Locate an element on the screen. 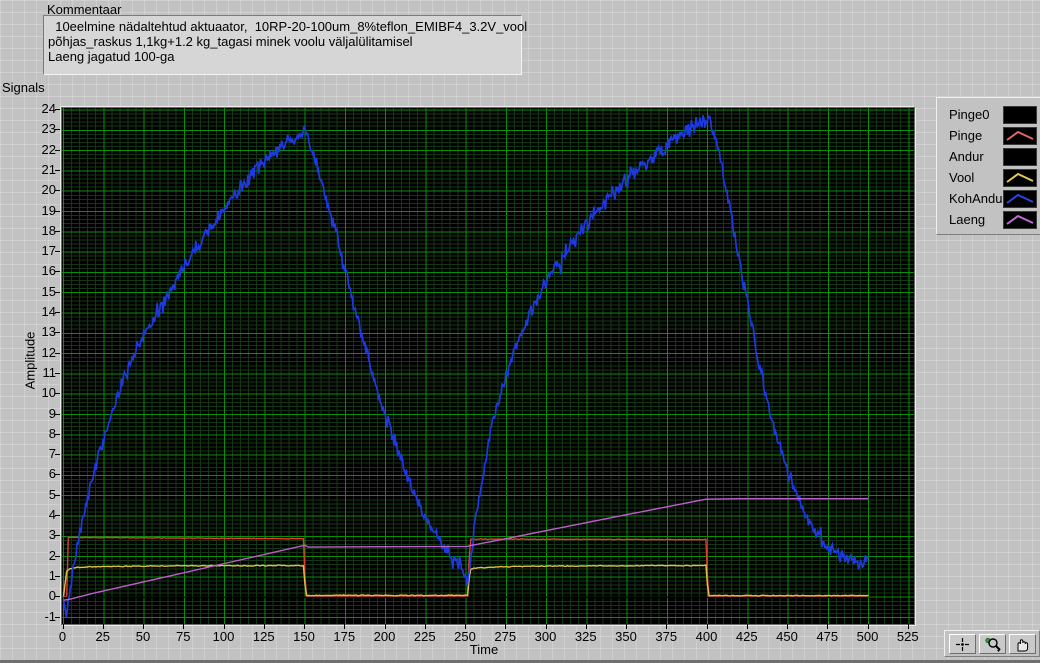  x-tick-label: 125 is located at coordinates (263, 636).